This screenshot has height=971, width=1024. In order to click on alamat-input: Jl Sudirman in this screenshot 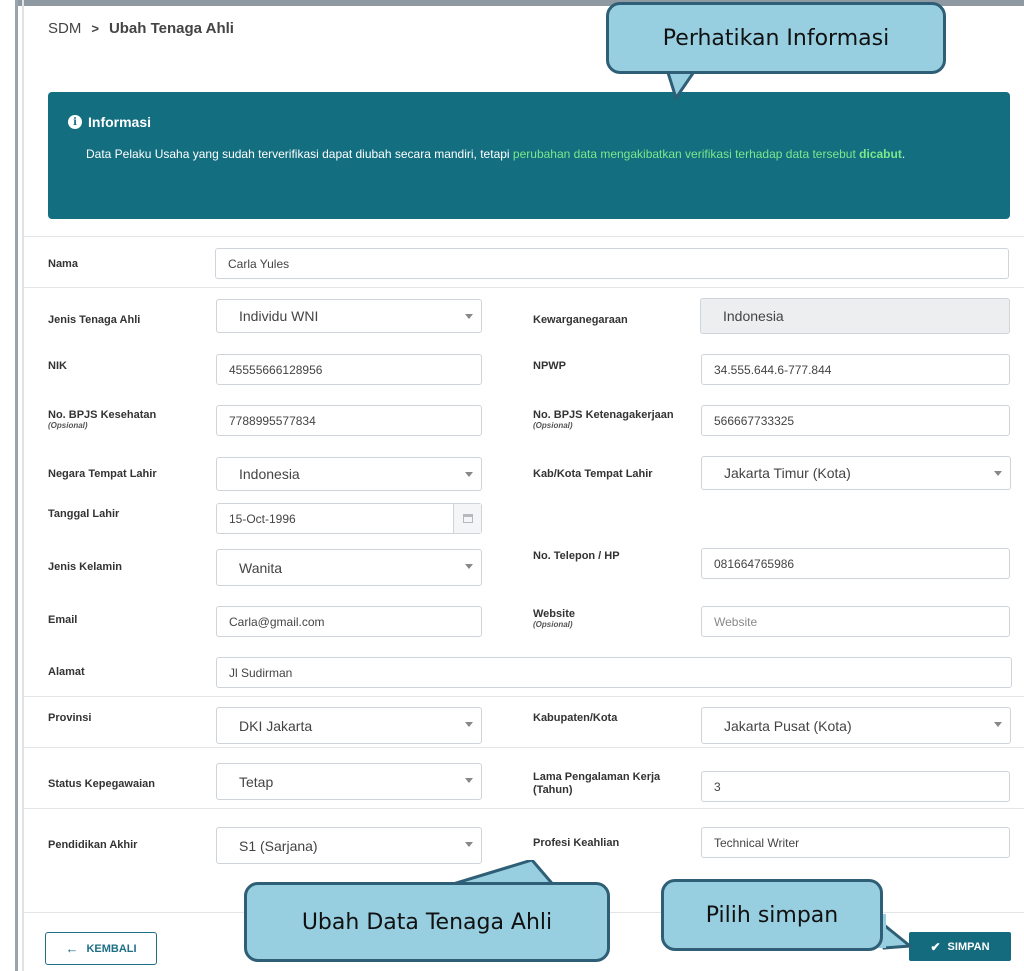, I will do `click(614, 672)`.